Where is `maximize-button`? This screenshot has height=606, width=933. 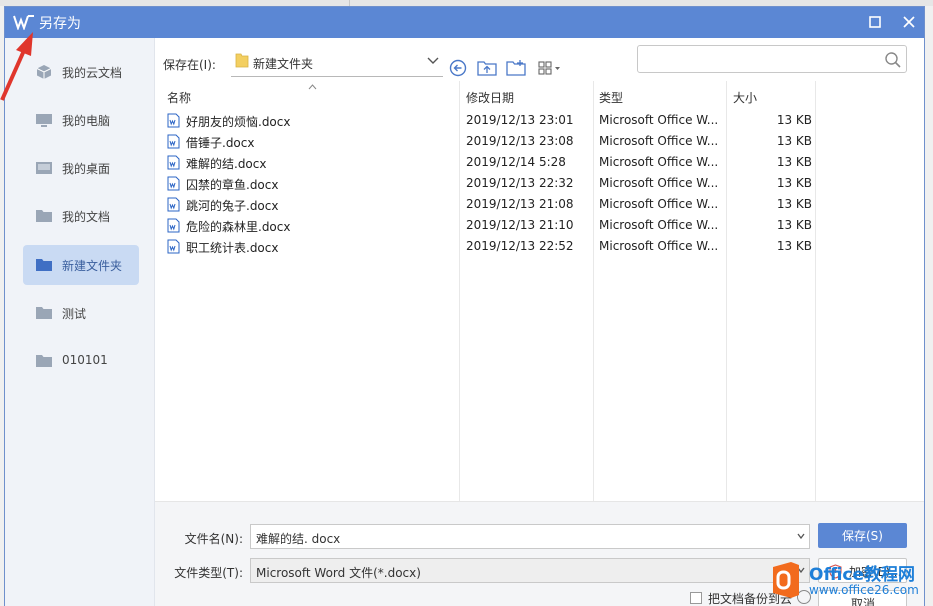
maximize-button is located at coordinates (875, 22).